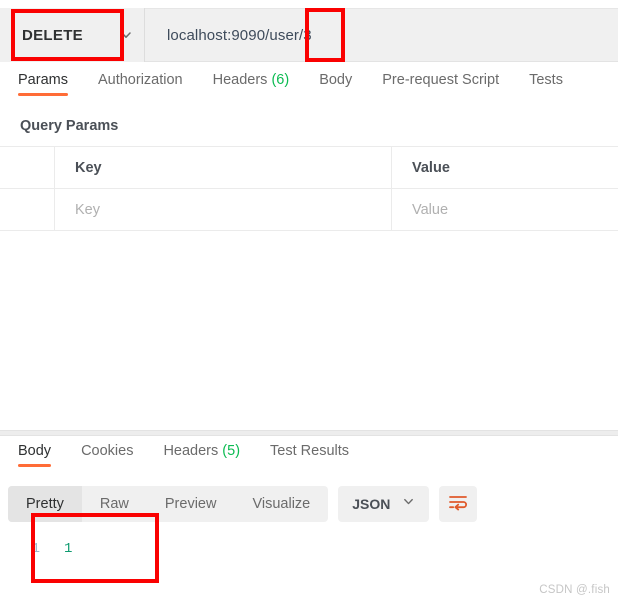  I want to click on param-key-input: Key, so click(223, 209).